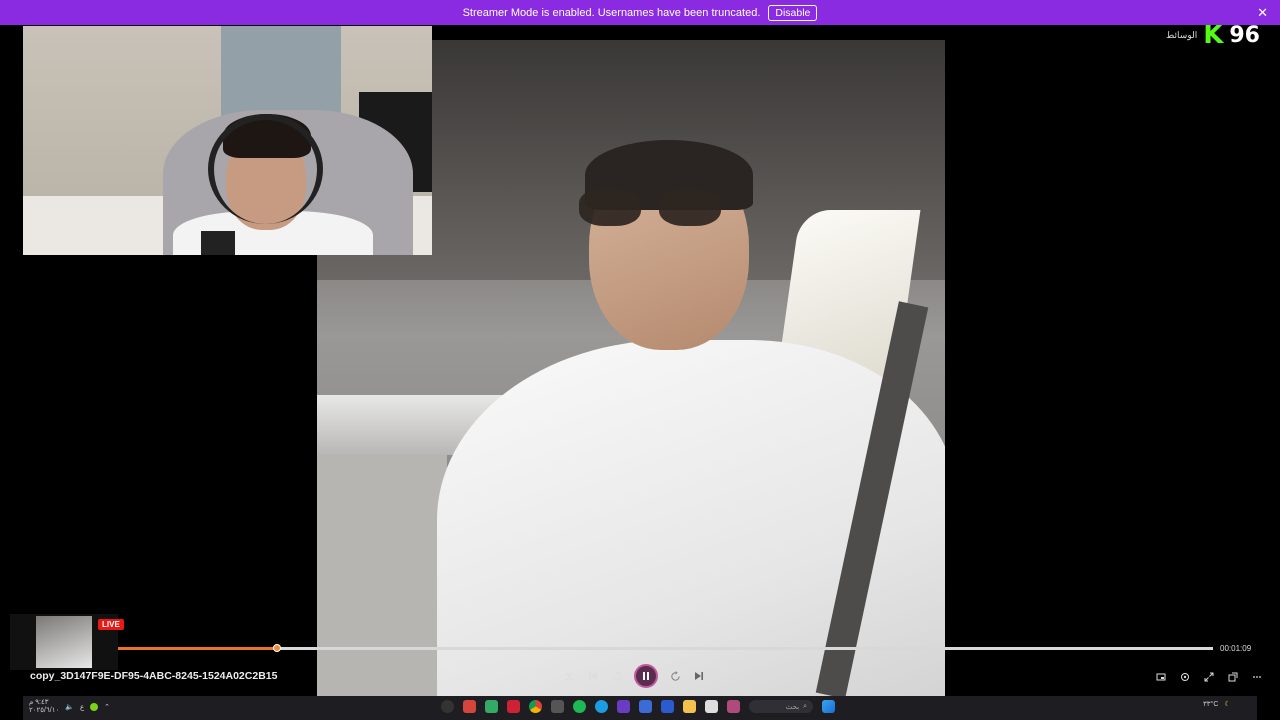 This screenshot has height=720, width=1280. I want to click on rewind-icon, so click(617, 676).